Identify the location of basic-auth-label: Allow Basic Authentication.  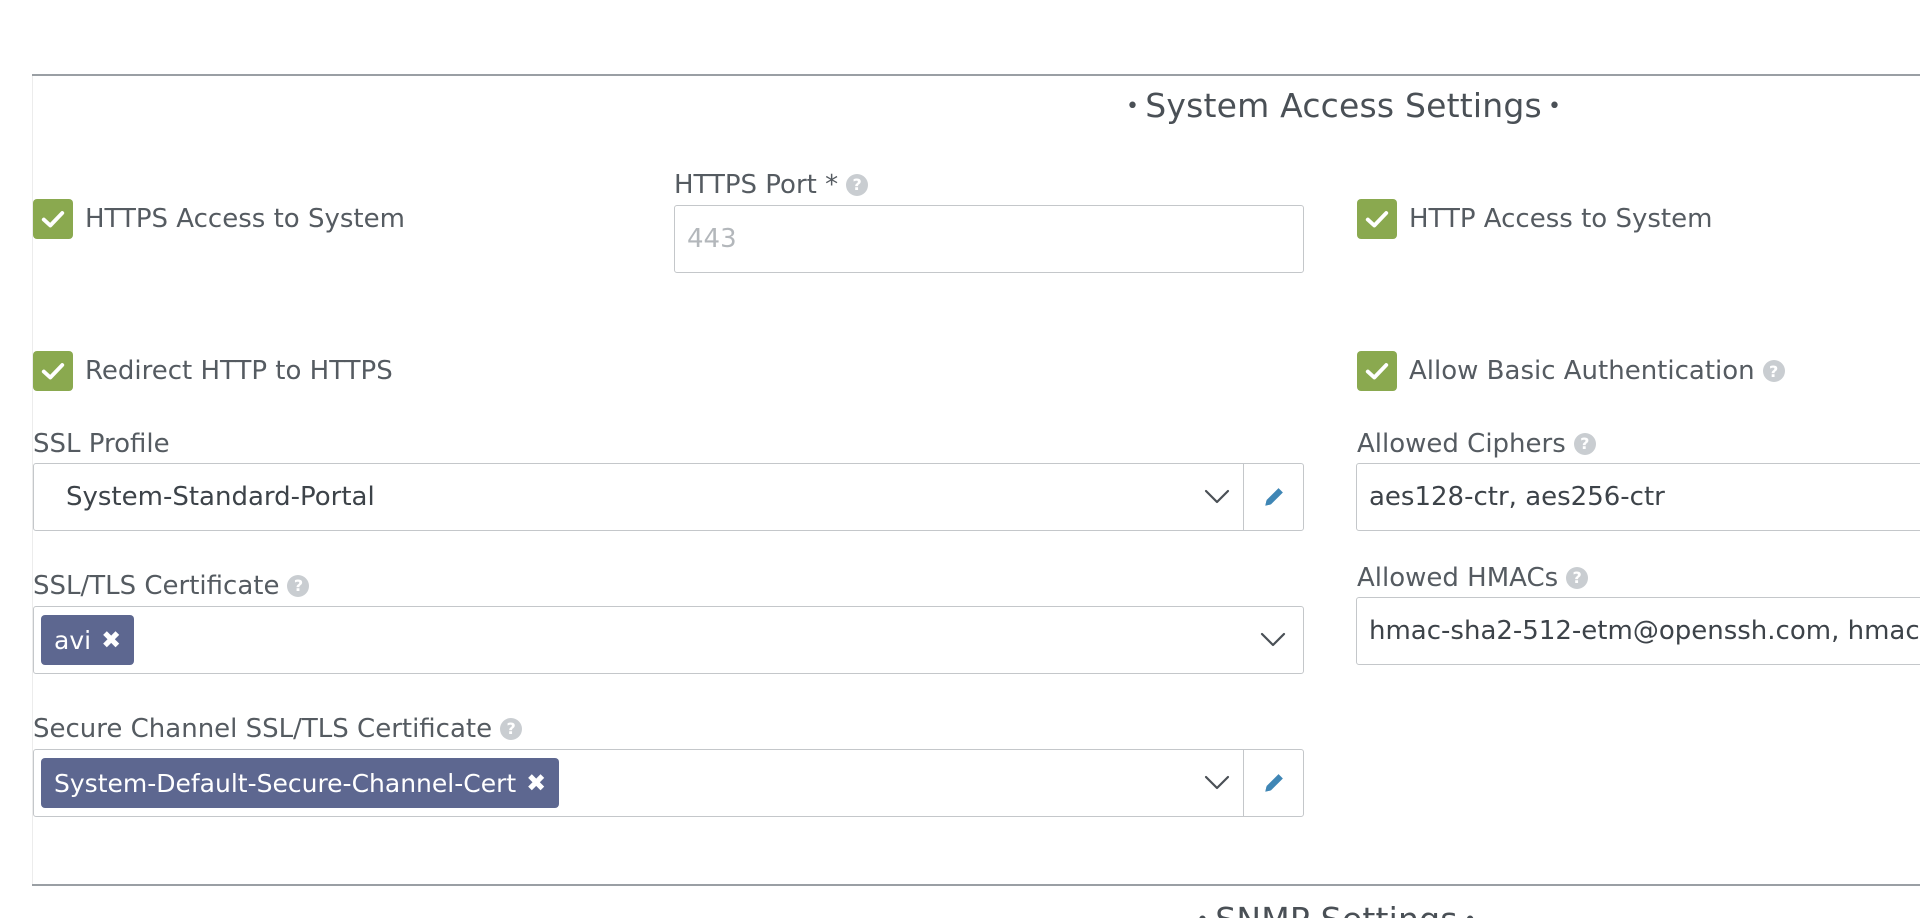
(1582, 371).